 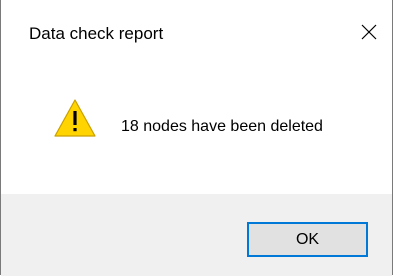 I want to click on close-icon, so click(x=369, y=32).